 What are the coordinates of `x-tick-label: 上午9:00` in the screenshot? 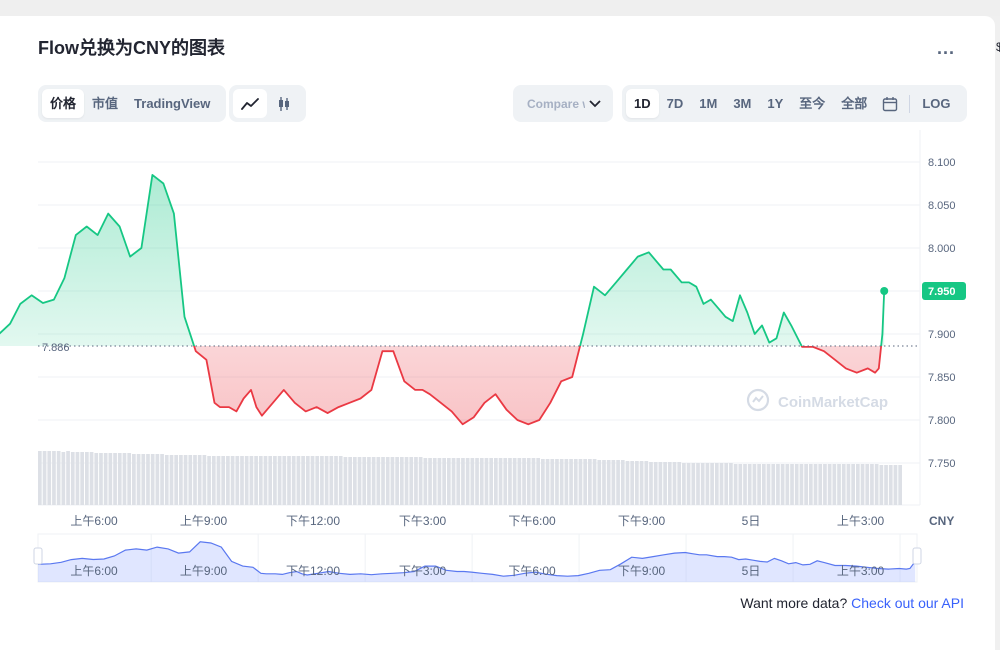 It's located at (204, 521).